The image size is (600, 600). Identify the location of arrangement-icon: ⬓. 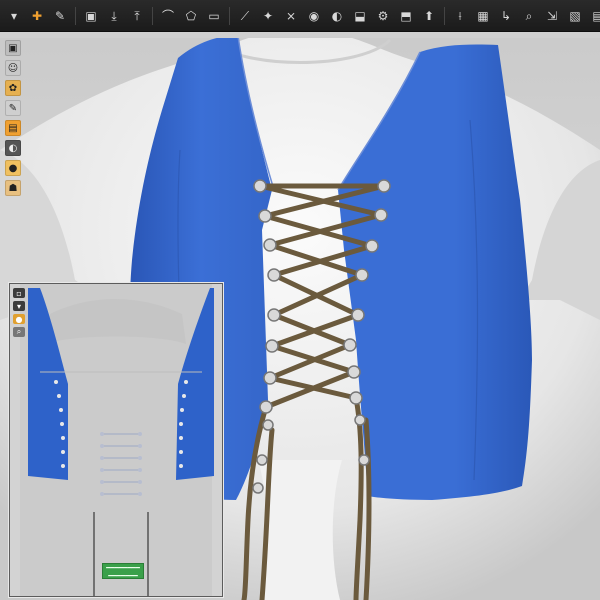
(360, 16).